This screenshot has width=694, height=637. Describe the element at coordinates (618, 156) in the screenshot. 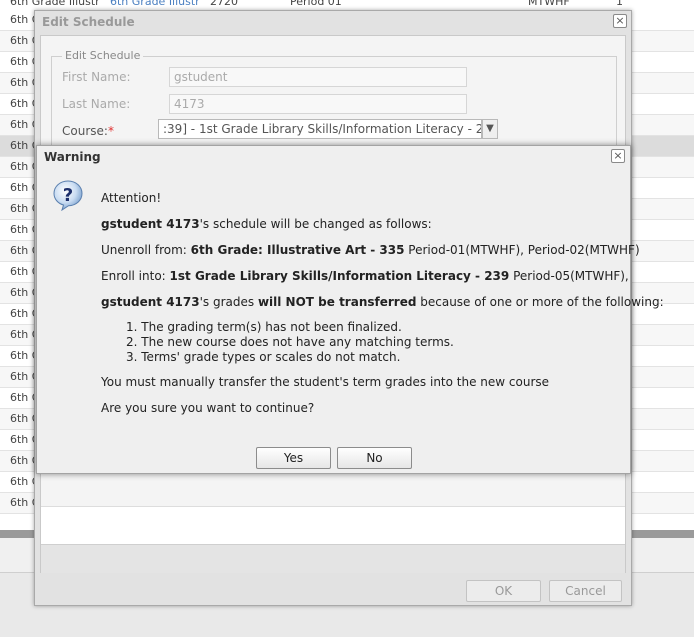

I see `warning-close-icon: ×` at that location.